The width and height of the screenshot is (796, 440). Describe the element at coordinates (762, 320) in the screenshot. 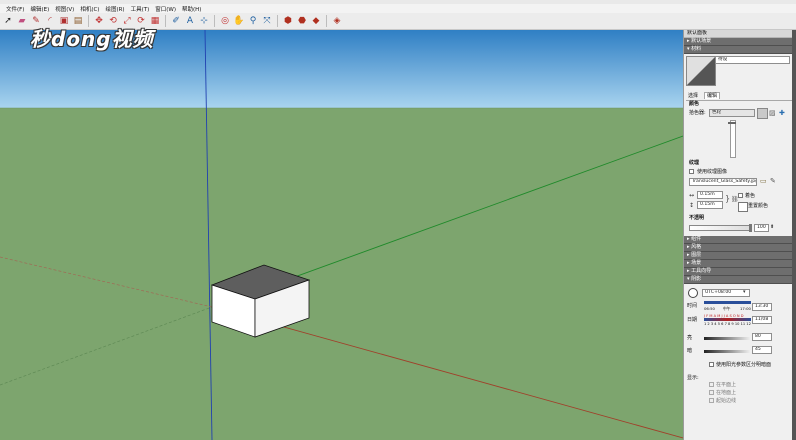

I see `date-value-field: 11/08` at that location.